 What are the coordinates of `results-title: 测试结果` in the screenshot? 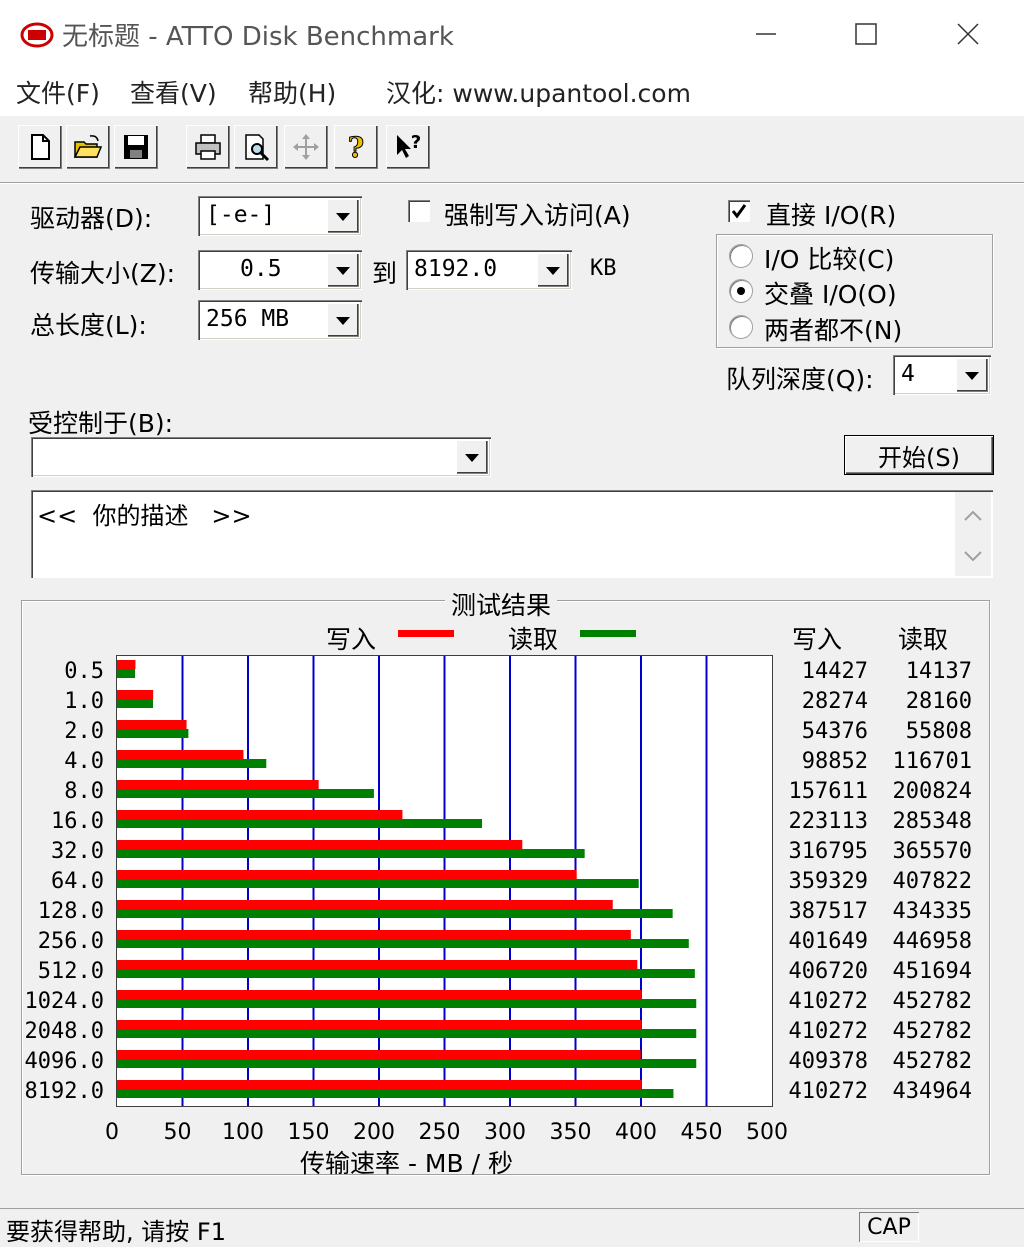 It's located at (501, 604).